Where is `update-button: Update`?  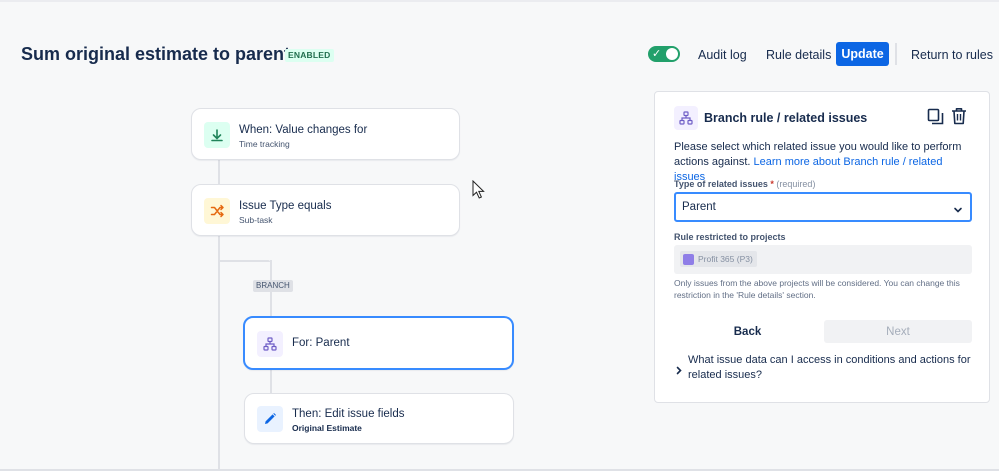 update-button: Update is located at coordinates (862, 54).